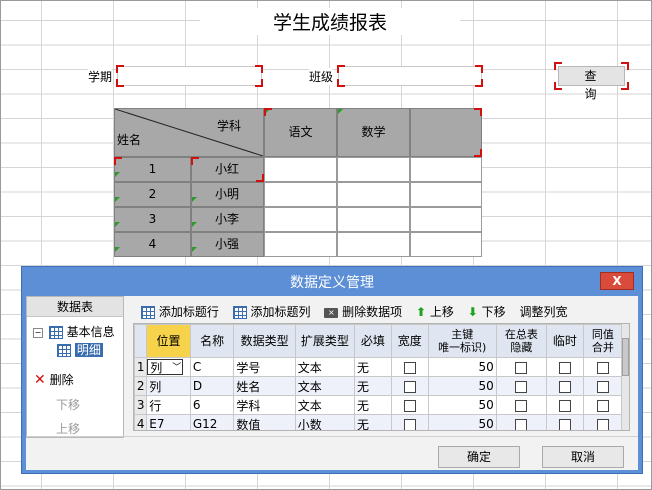 The height and width of the screenshot is (490, 652). What do you see at coordinates (78, 331) in the screenshot?
I see `tree-node-root: − 基本信息` at bounding box center [78, 331].